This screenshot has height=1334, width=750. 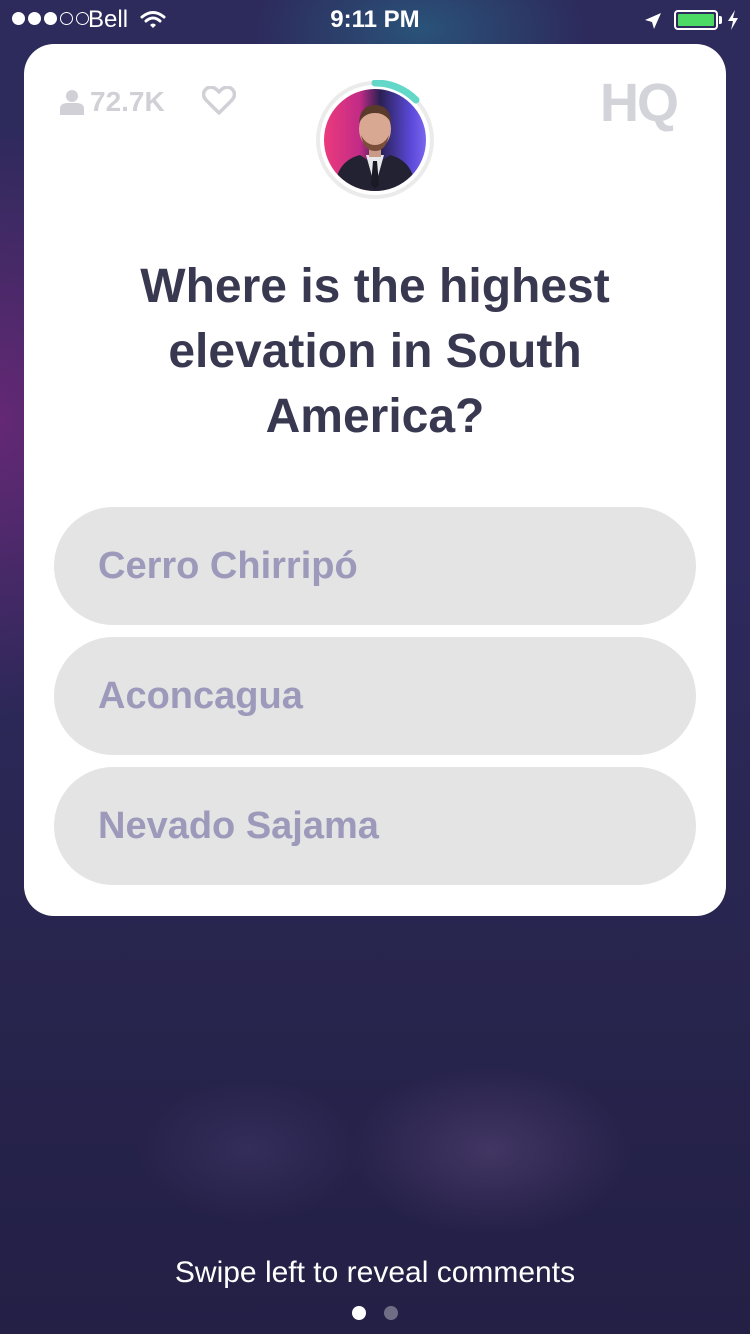 What do you see at coordinates (375, 1313) in the screenshot?
I see `page-indicator` at bounding box center [375, 1313].